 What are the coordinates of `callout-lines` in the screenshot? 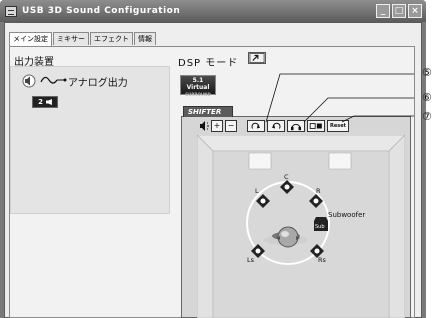 It's located at (339, 98).